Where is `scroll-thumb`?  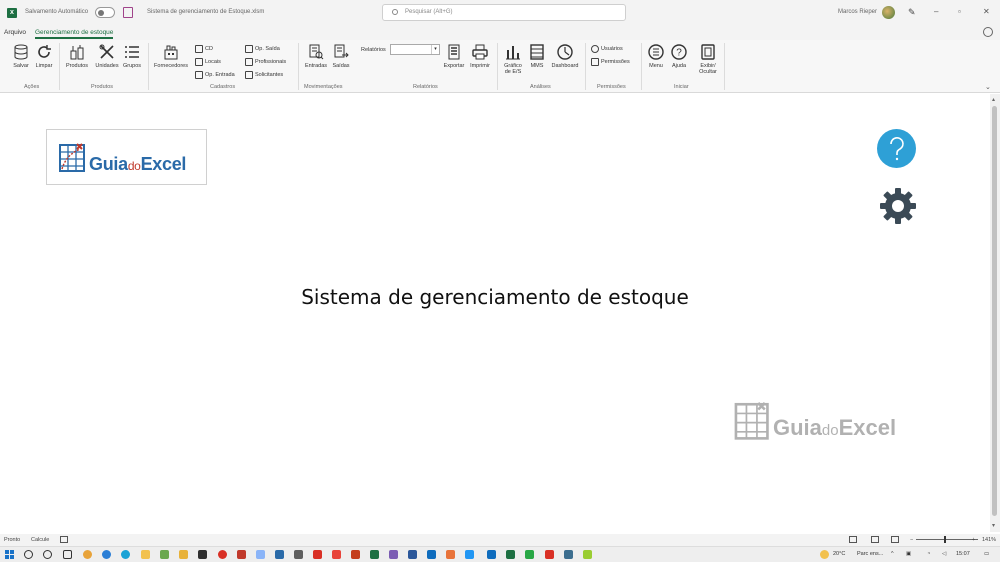 scroll-thumb is located at coordinates (994, 311).